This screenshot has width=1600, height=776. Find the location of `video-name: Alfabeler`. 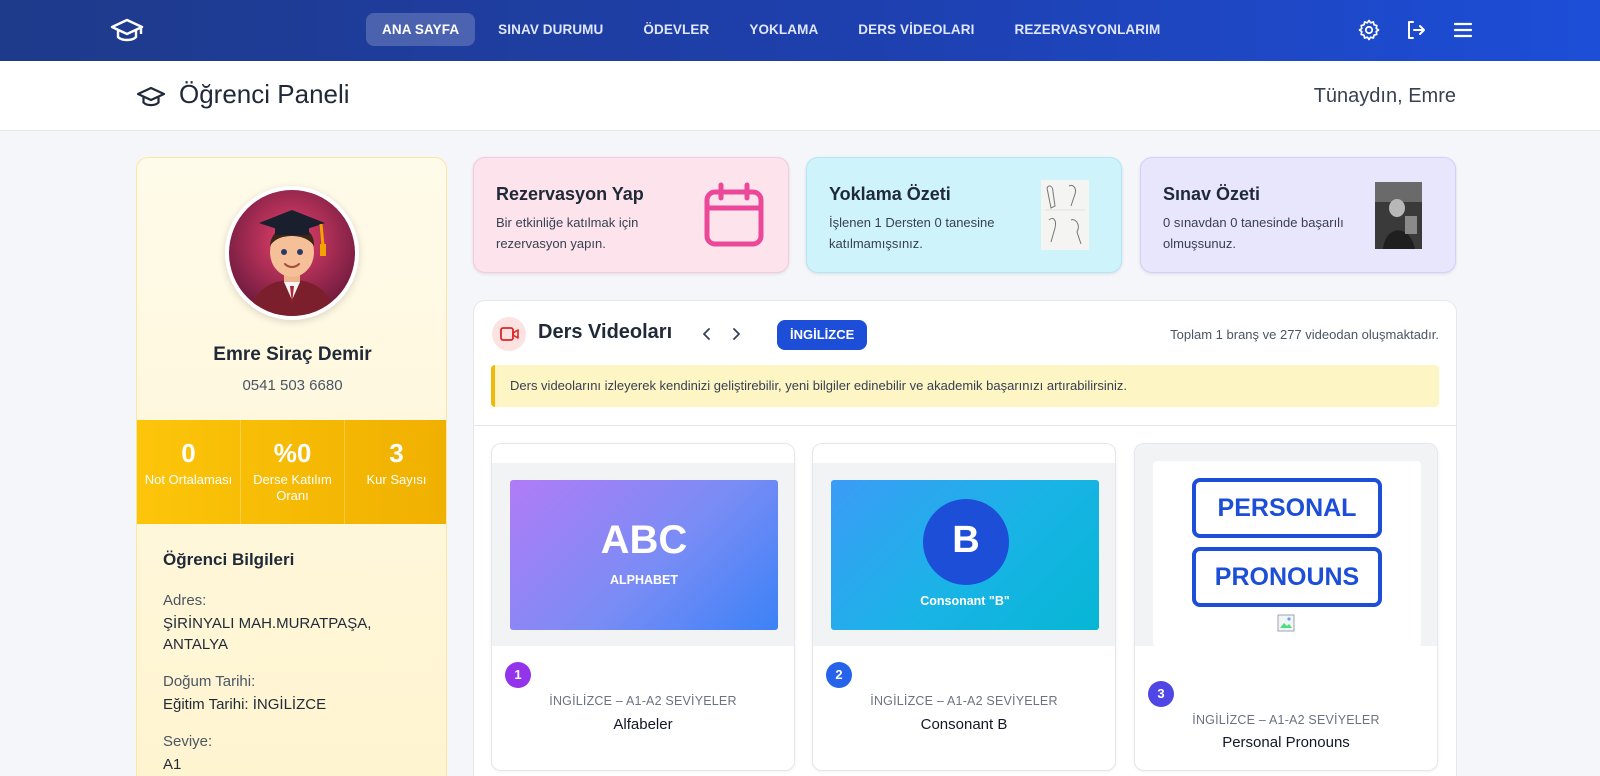

video-name: Alfabeler is located at coordinates (643, 724).